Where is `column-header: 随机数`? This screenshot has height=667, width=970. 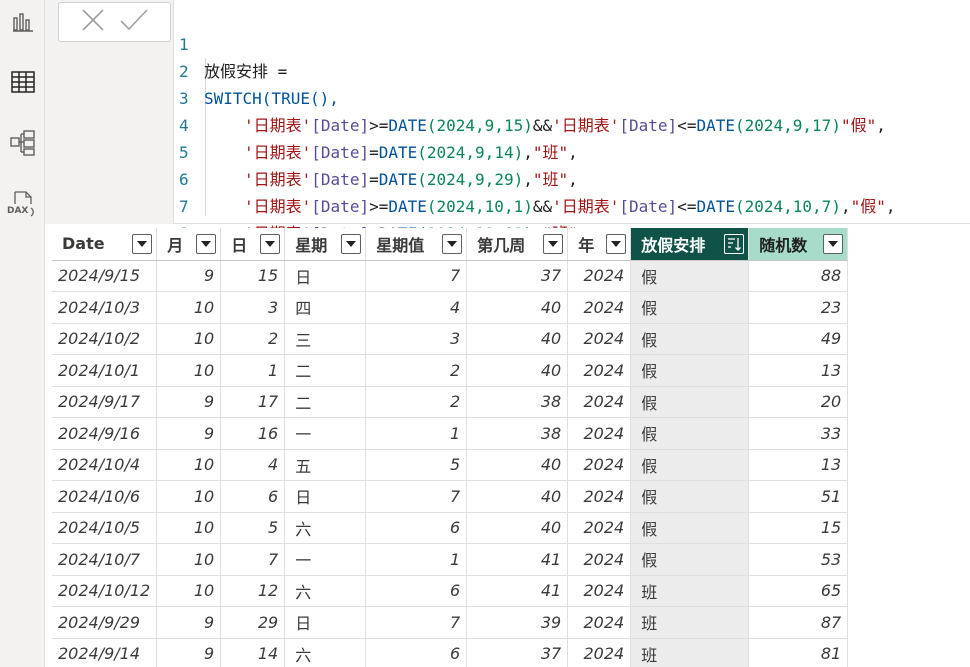
column-header: 随机数 is located at coordinates (798, 244).